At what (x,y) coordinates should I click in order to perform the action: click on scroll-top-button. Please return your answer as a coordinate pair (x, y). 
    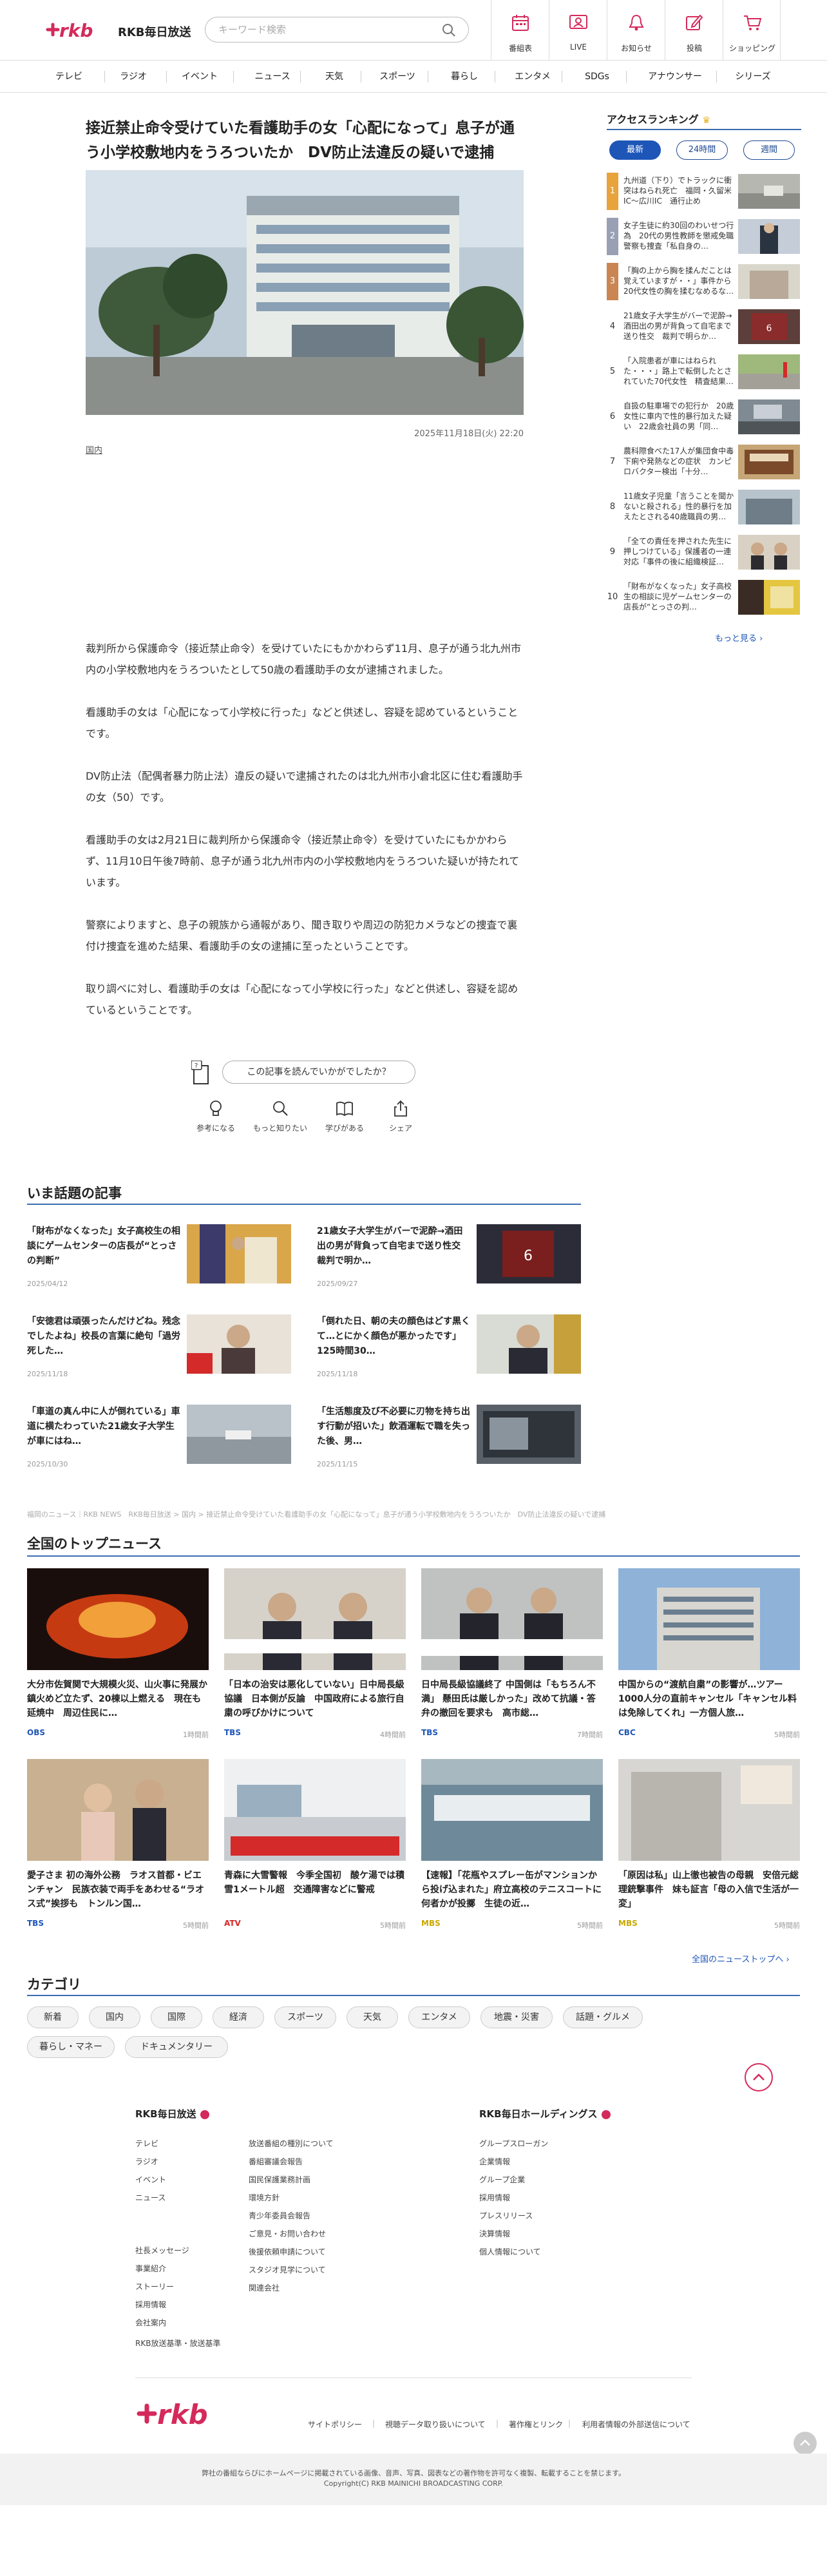
    Looking at the image, I should click on (759, 2077).